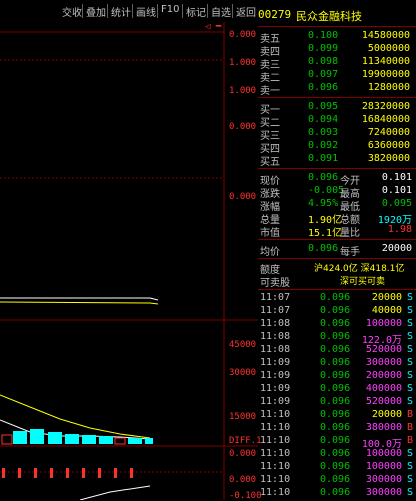  What do you see at coordinates (96, 11) in the screenshot?
I see `toolbar-button-1: 叠加` at bounding box center [96, 11].